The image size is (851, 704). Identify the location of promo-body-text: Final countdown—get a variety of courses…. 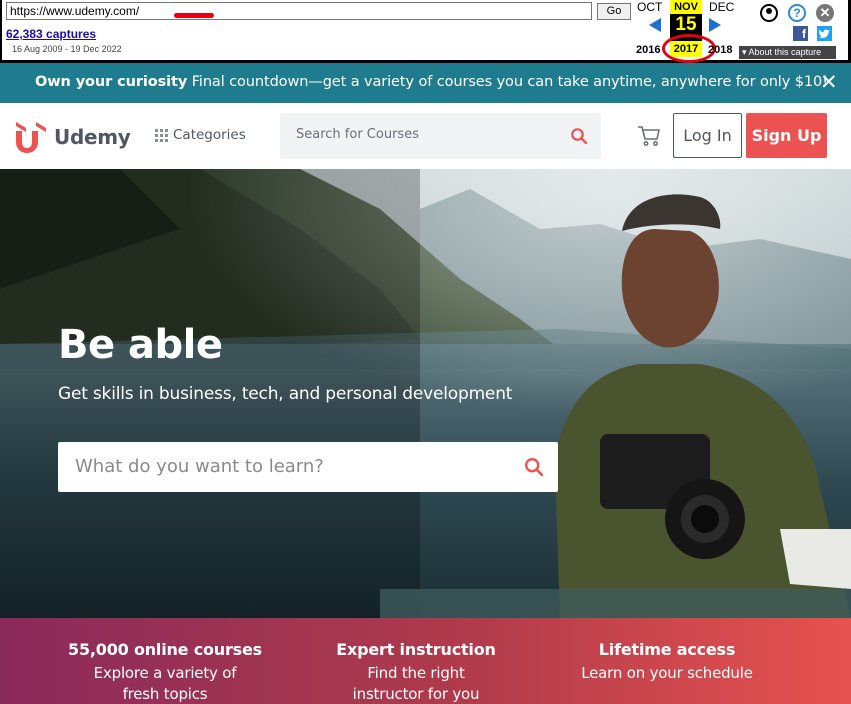
(507, 82).